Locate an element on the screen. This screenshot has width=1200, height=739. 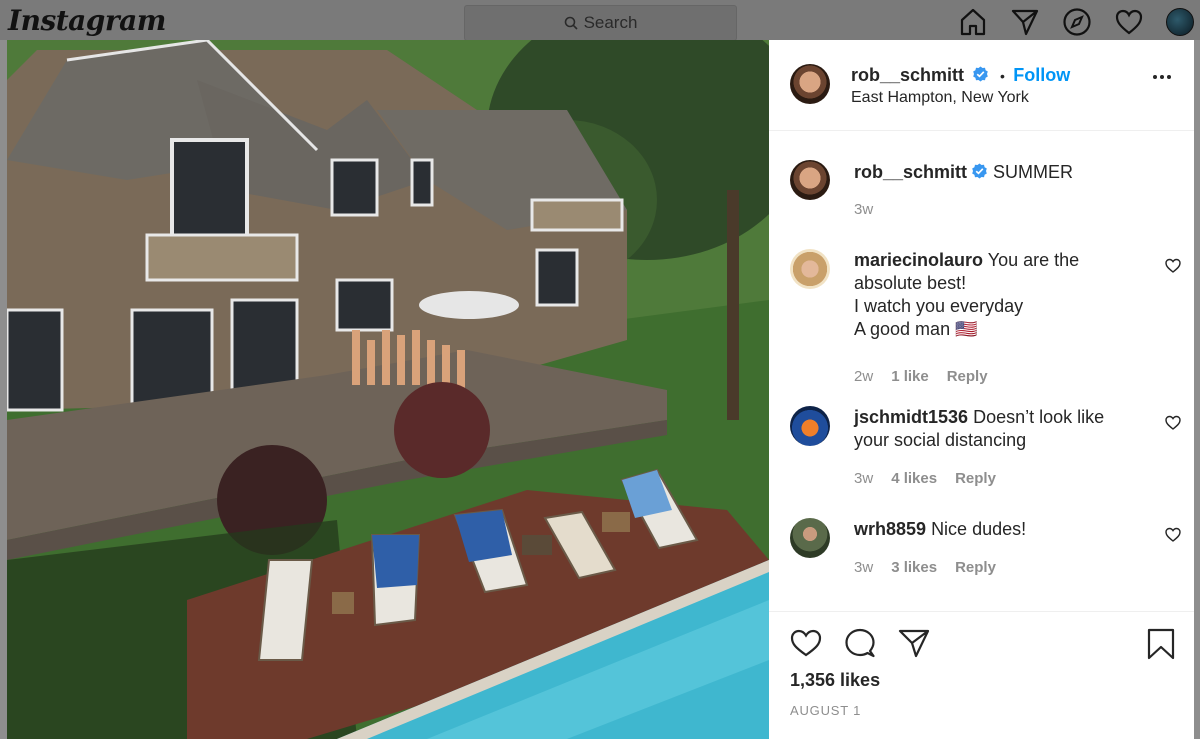
comment-meta: 3w 4 likes Reply is located at coordinates (925, 478).